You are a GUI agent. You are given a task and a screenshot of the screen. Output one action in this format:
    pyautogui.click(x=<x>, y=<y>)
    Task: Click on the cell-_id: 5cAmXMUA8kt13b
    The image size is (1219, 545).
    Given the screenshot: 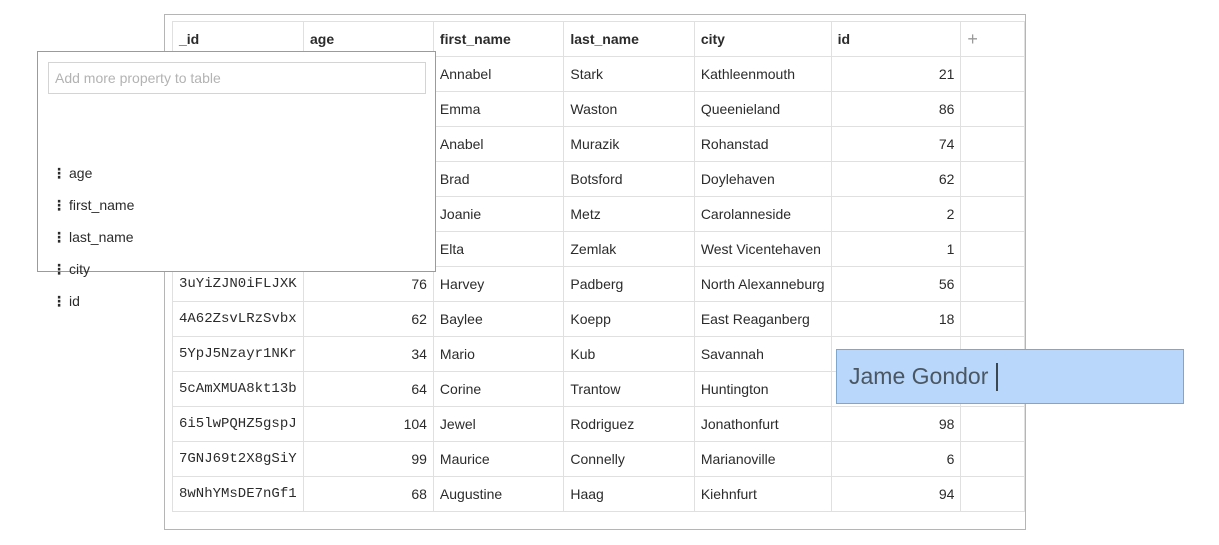 What is the action you would take?
    pyautogui.click(x=238, y=389)
    